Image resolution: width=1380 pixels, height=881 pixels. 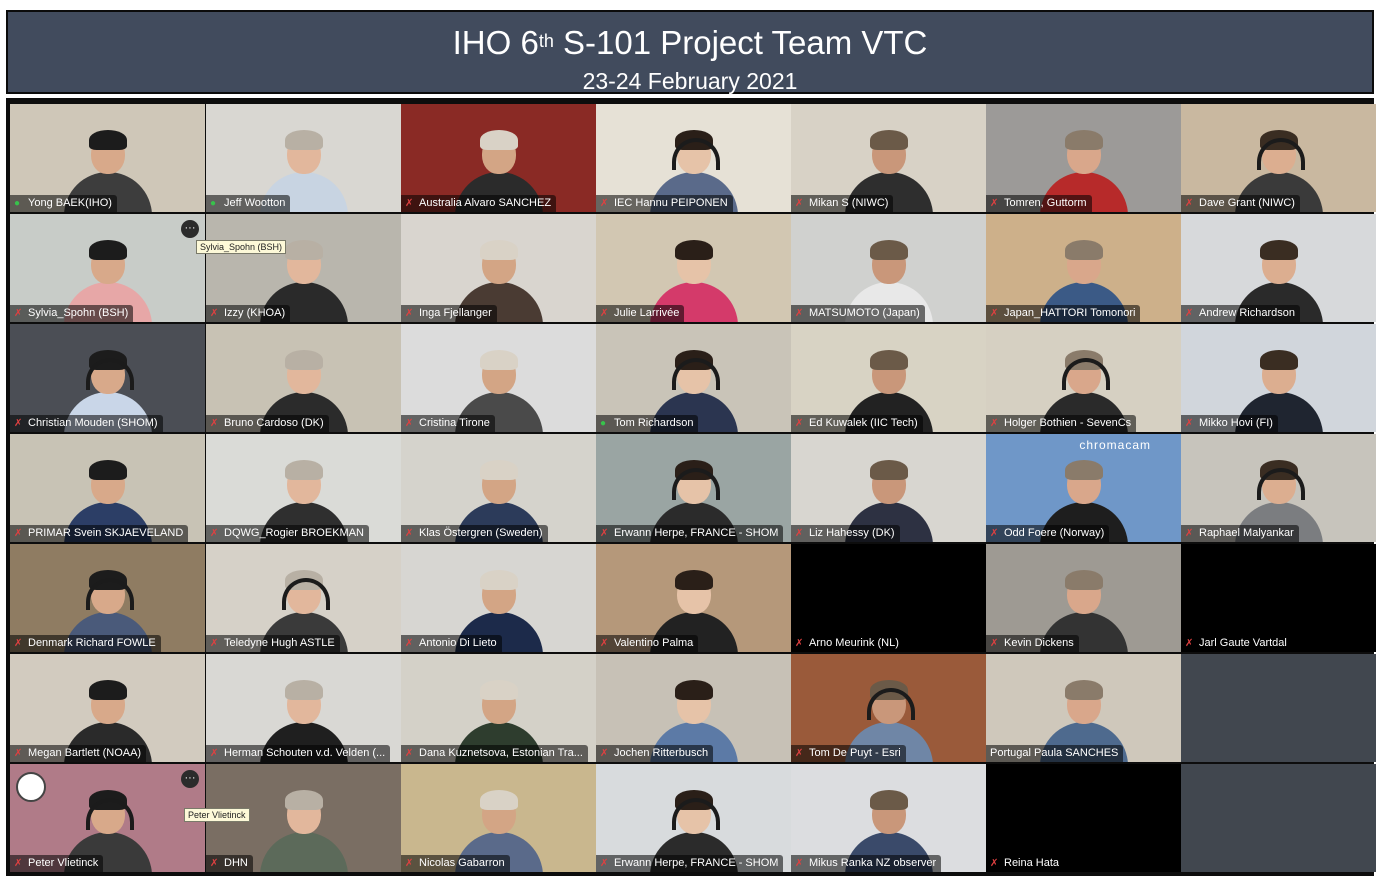 I want to click on participant-name-label: ✗ Jochen Ritterbusch, so click(x=655, y=753).